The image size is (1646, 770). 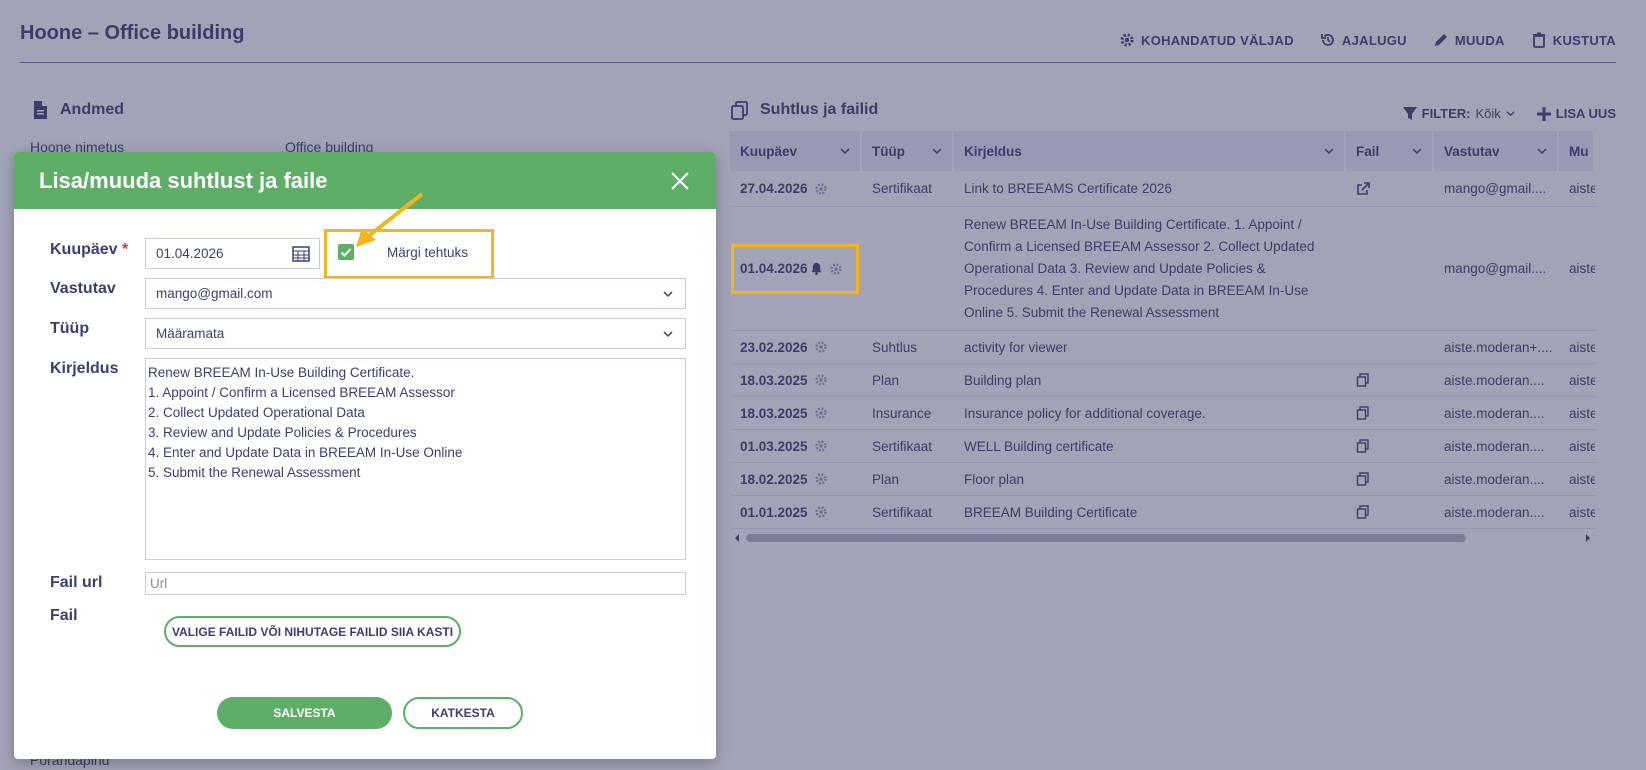 What do you see at coordinates (190, 253) in the screenshot?
I see `date-input-value: 01.04.2026` at bounding box center [190, 253].